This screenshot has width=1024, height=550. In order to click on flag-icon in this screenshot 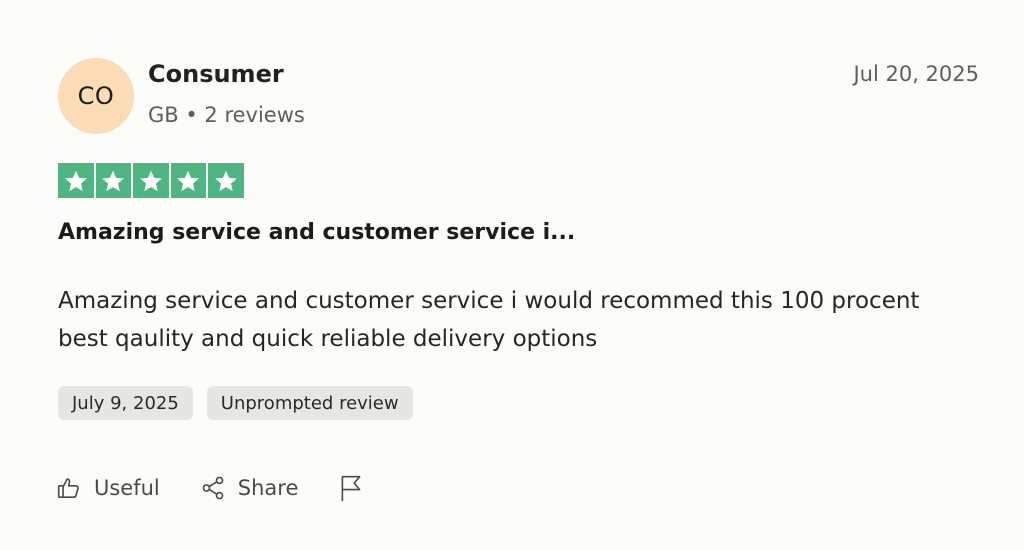, I will do `click(351, 488)`.